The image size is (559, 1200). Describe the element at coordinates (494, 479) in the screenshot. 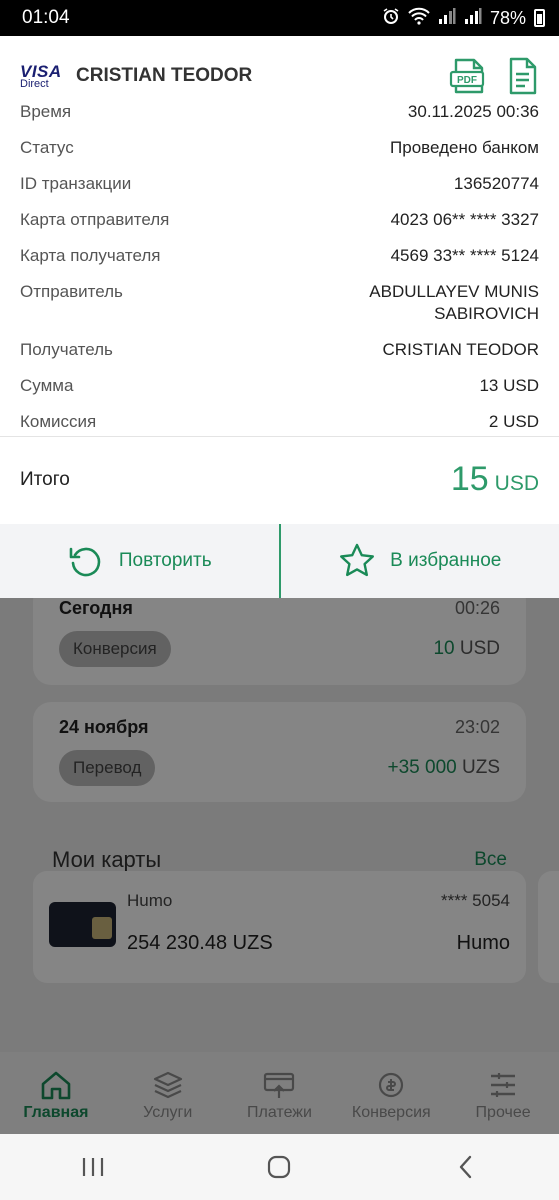

I see `total-amount: 15 USD` at that location.